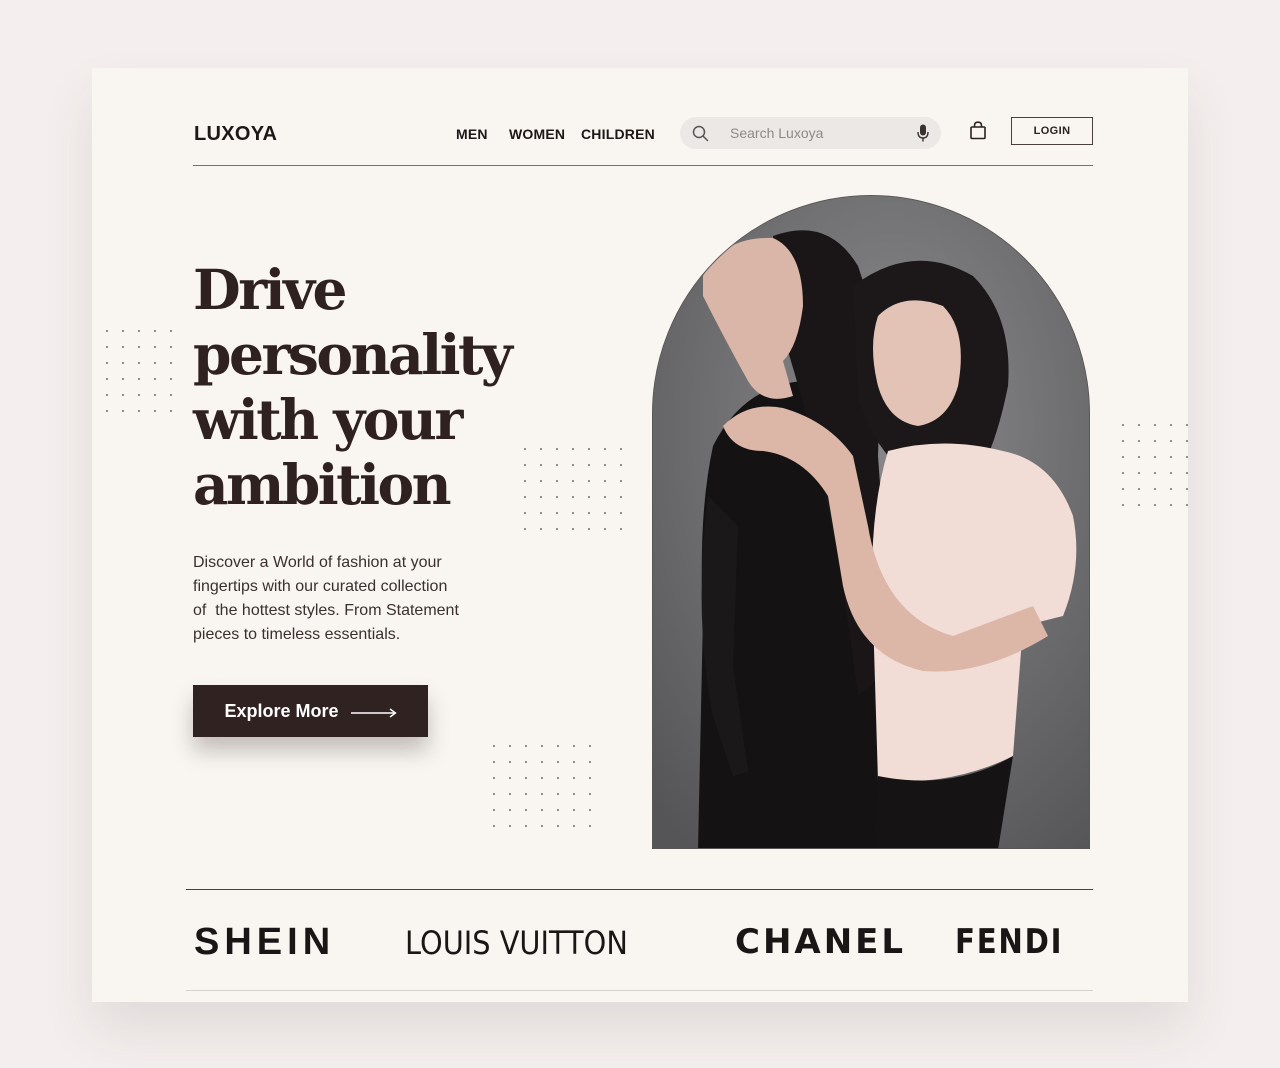 The height and width of the screenshot is (1068, 1280). What do you see at coordinates (1052, 131) in the screenshot?
I see `login-button: LOGIN` at bounding box center [1052, 131].